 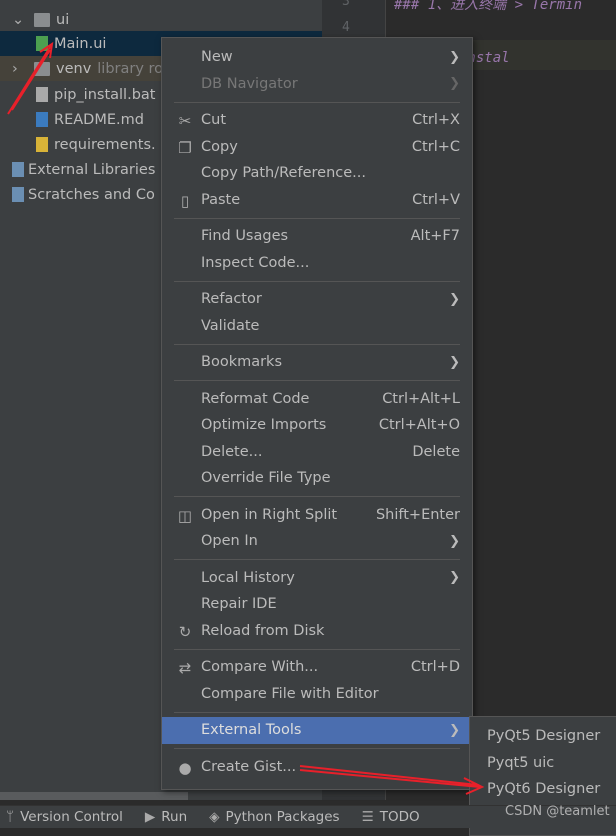 What do you see at coordinates (23, 69) in the screenshot?
I see `chevron-right-icon: ›` at bounding box center [23, 69].